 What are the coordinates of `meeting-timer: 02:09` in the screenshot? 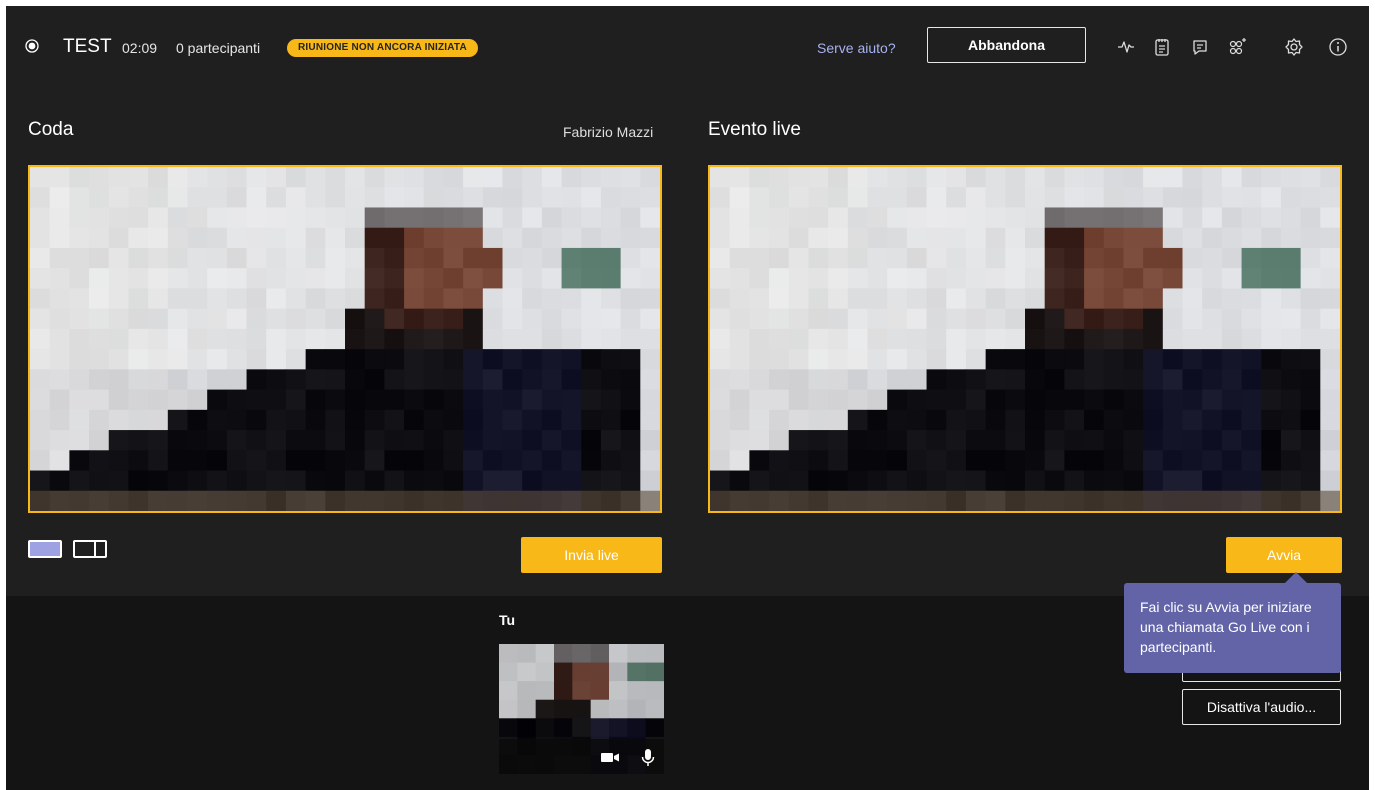 It's located at (140, 48).